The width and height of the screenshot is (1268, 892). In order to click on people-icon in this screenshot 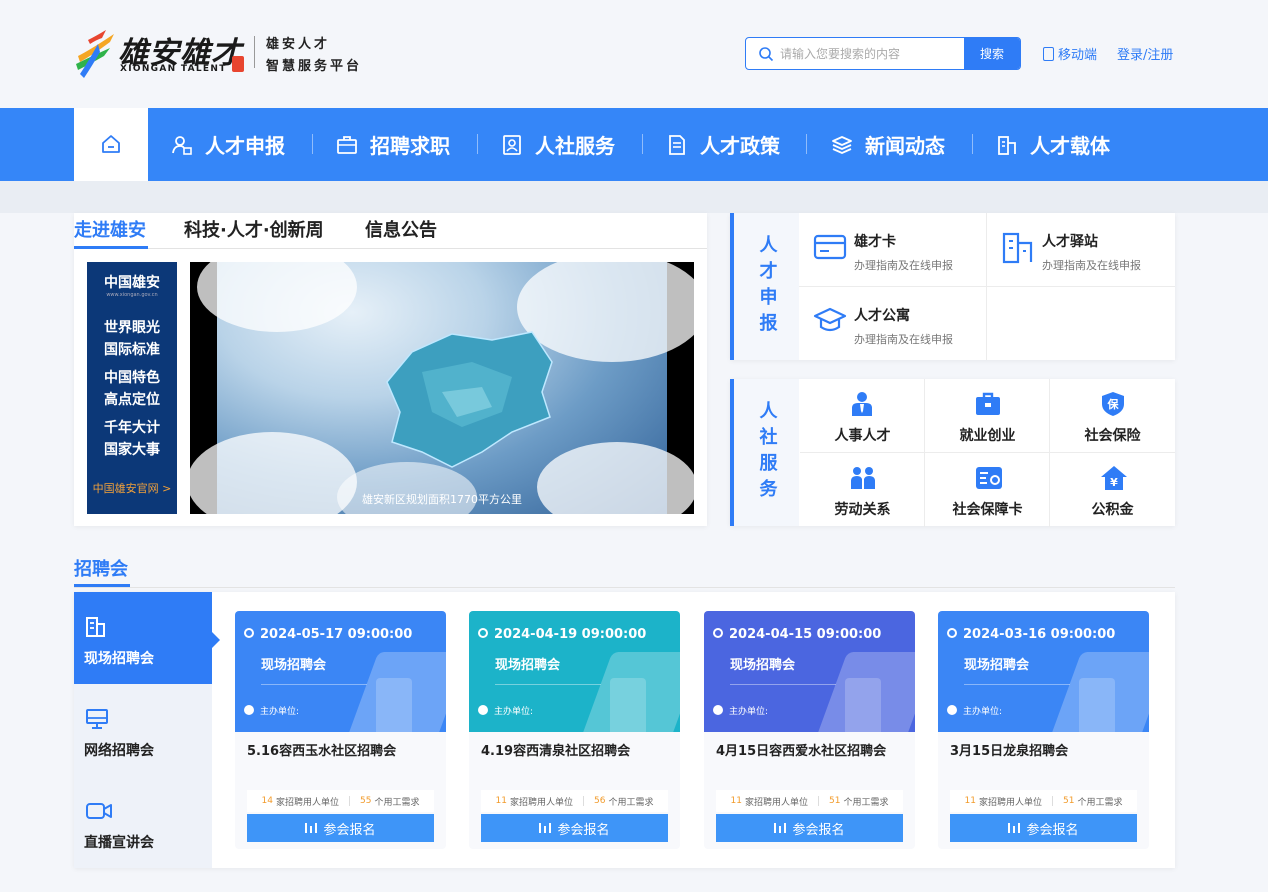, I will do `click(863, 478)`.